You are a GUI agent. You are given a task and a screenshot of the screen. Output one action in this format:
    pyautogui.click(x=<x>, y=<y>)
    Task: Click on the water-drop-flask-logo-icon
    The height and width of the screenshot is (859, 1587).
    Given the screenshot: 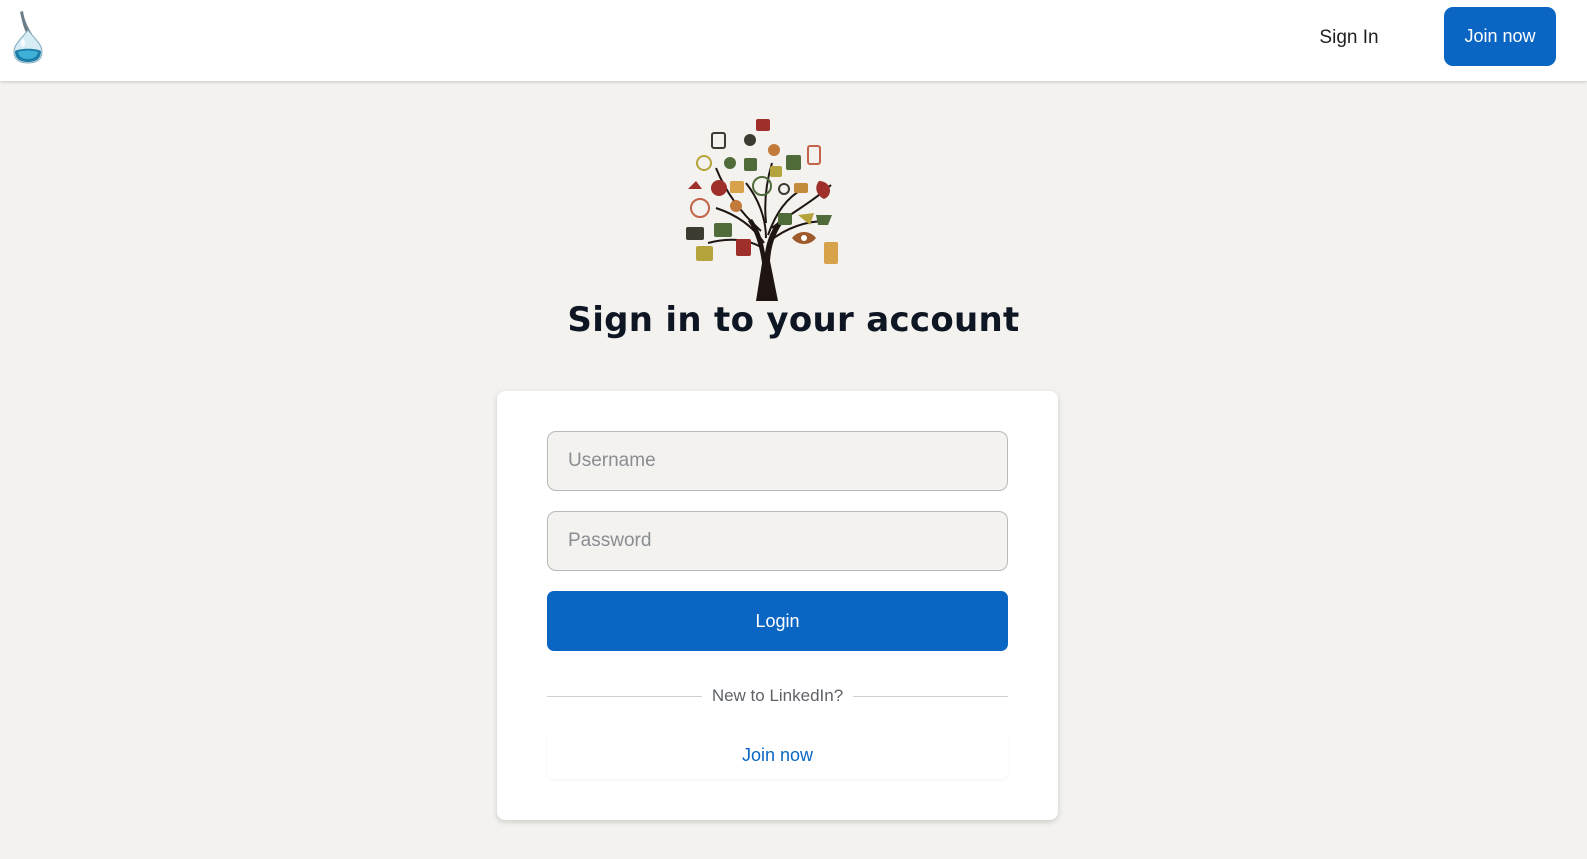 What is the action you would take?
    pyautogui.click(x=28, y=37)
    